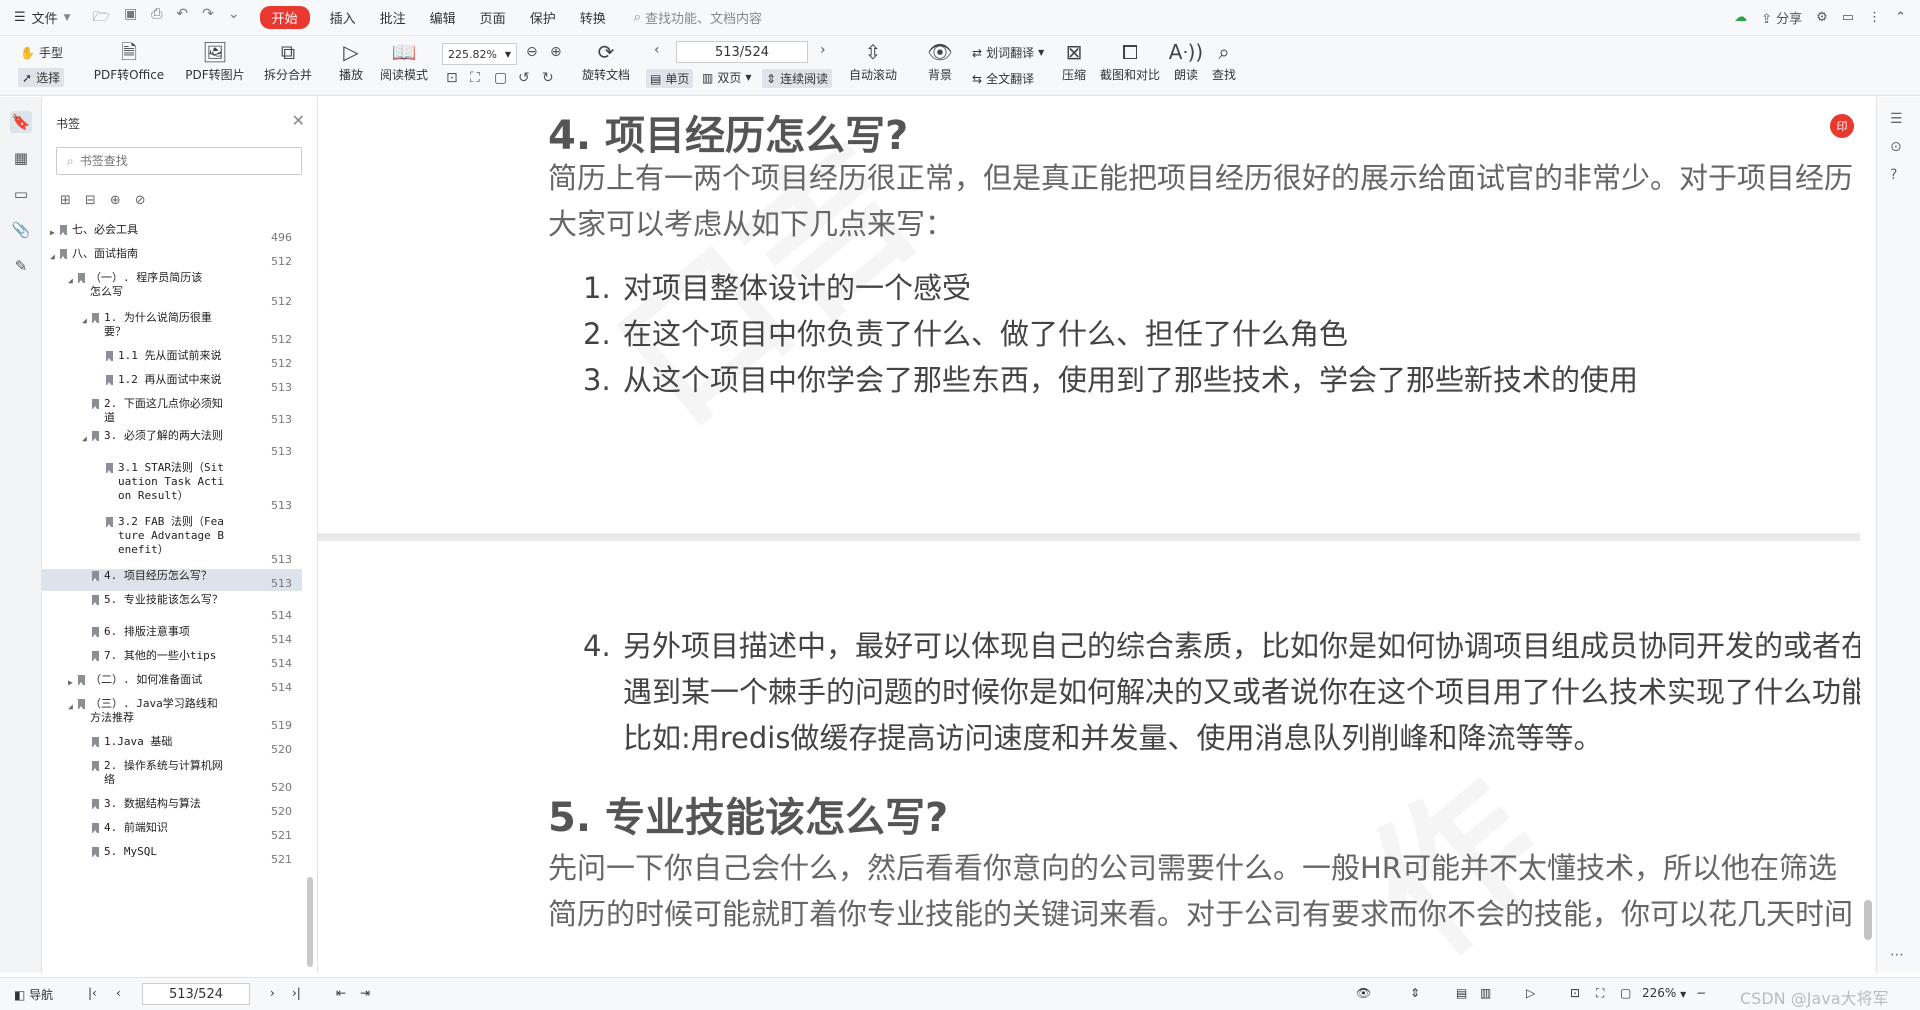 This screenshot has width=1920, height=1010. What do you see at coordinates (196, 994) in the screenshot?
I see `status-page-input: 513/524` at bounding box center [196, 994].